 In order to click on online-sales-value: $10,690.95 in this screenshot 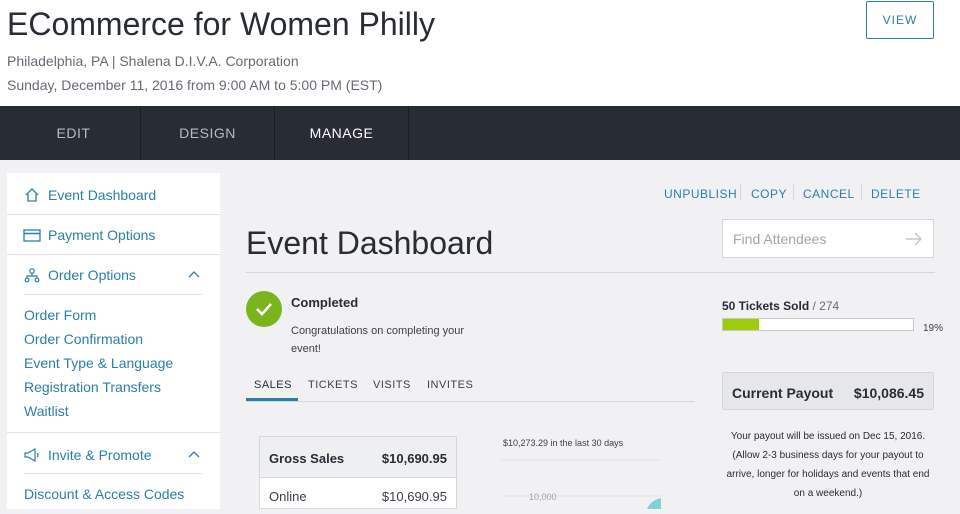, I will do `click(414, 496)`.